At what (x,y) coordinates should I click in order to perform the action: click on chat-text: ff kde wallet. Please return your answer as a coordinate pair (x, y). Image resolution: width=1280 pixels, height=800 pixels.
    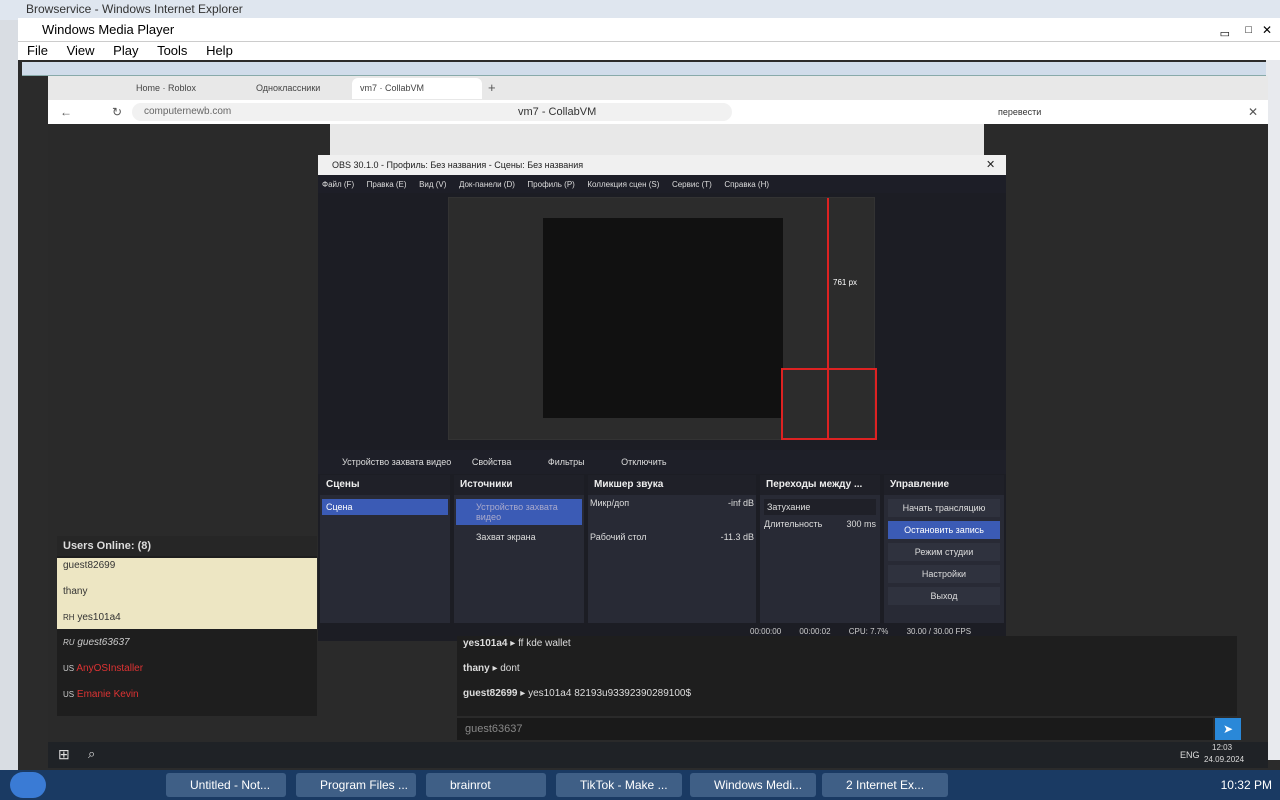
    Looking at the image, I should click on (544, 643).